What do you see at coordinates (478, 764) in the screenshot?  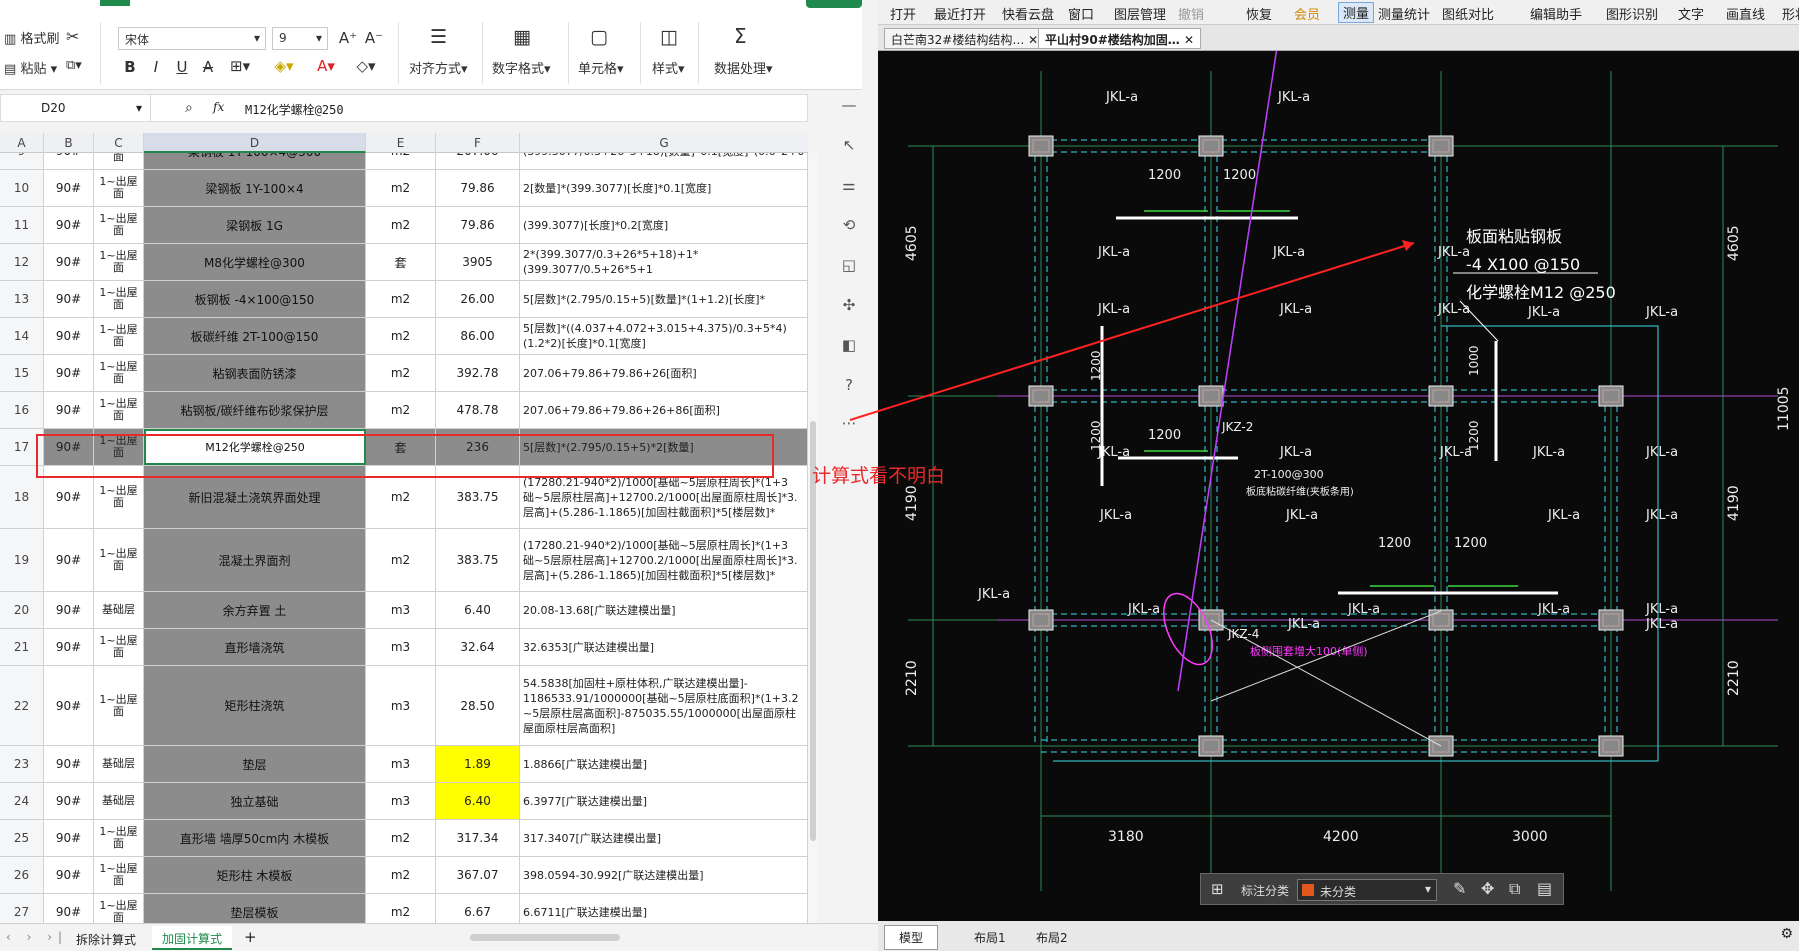 I see `table-cell-f: 1.89` at bounding box center [478, 764].